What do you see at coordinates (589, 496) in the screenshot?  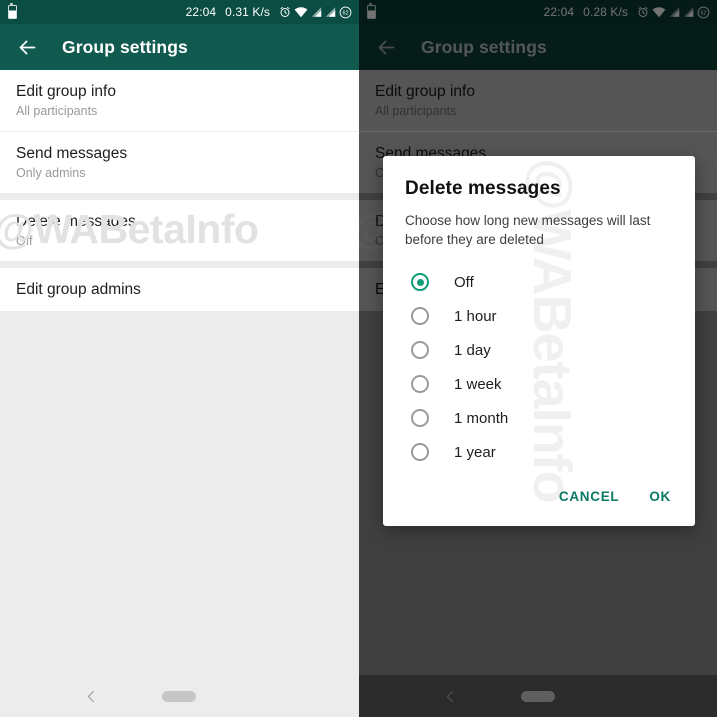 I see `cancel-button: CANCEL` at bounding box center [589, 496].